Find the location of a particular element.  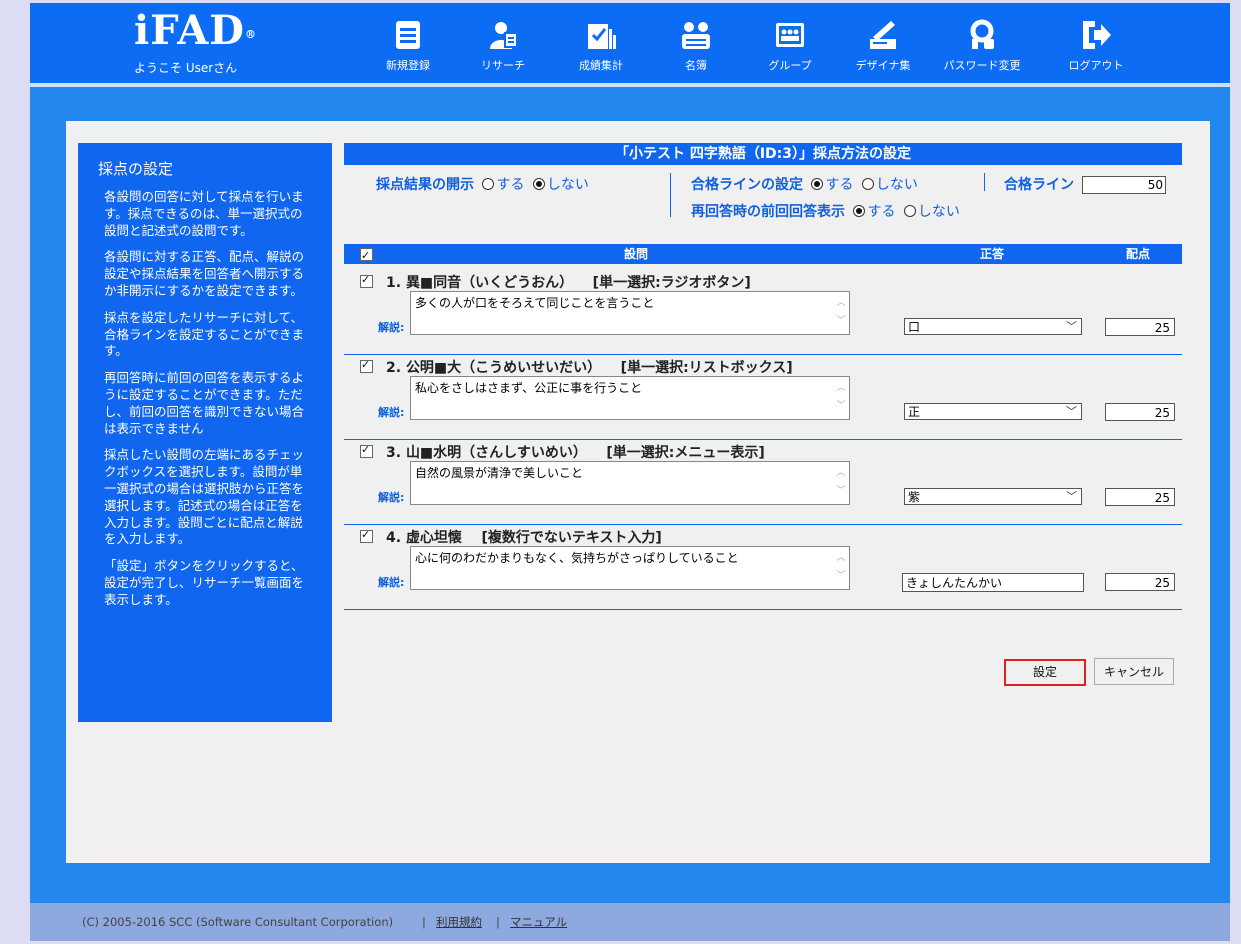

terms-link: 利用規約 is located at coordinates (459, 922).